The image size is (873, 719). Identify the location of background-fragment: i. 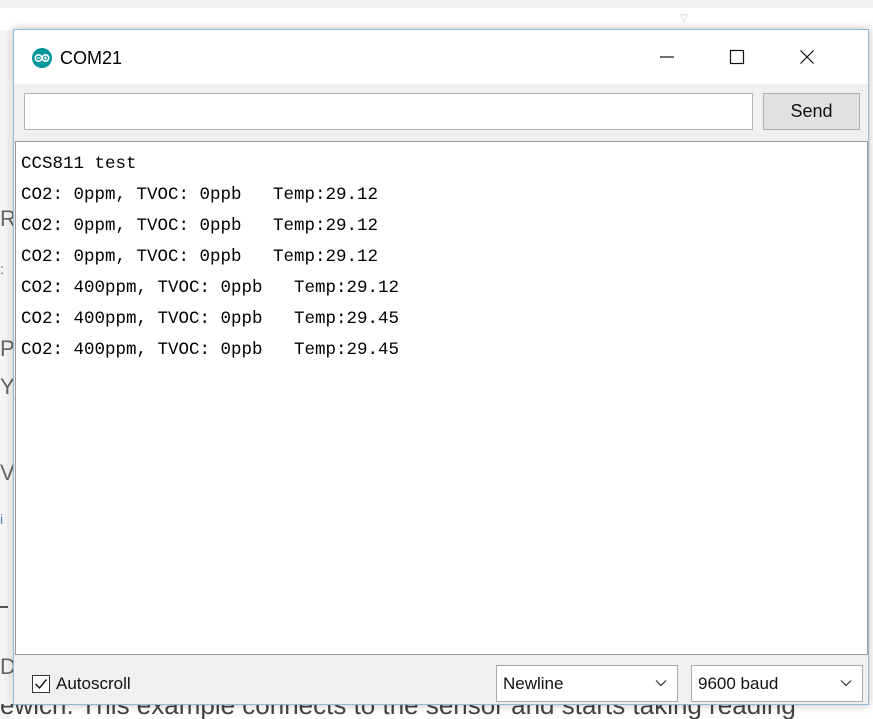
(2, 519).